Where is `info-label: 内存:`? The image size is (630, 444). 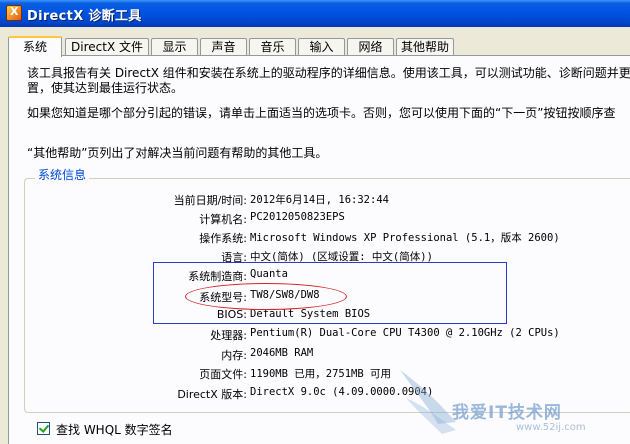
info-label: 内存: is located at coordinates (234, 355).